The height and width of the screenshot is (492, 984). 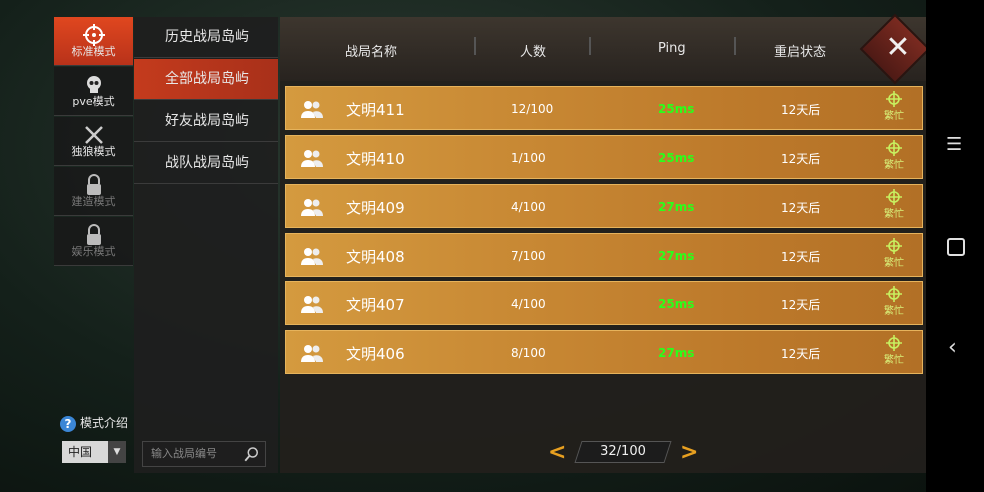 What do you see at coordinates (689, 452) in the screenshot?
I see `next-page-button: >` at bounding box center [689, 452].